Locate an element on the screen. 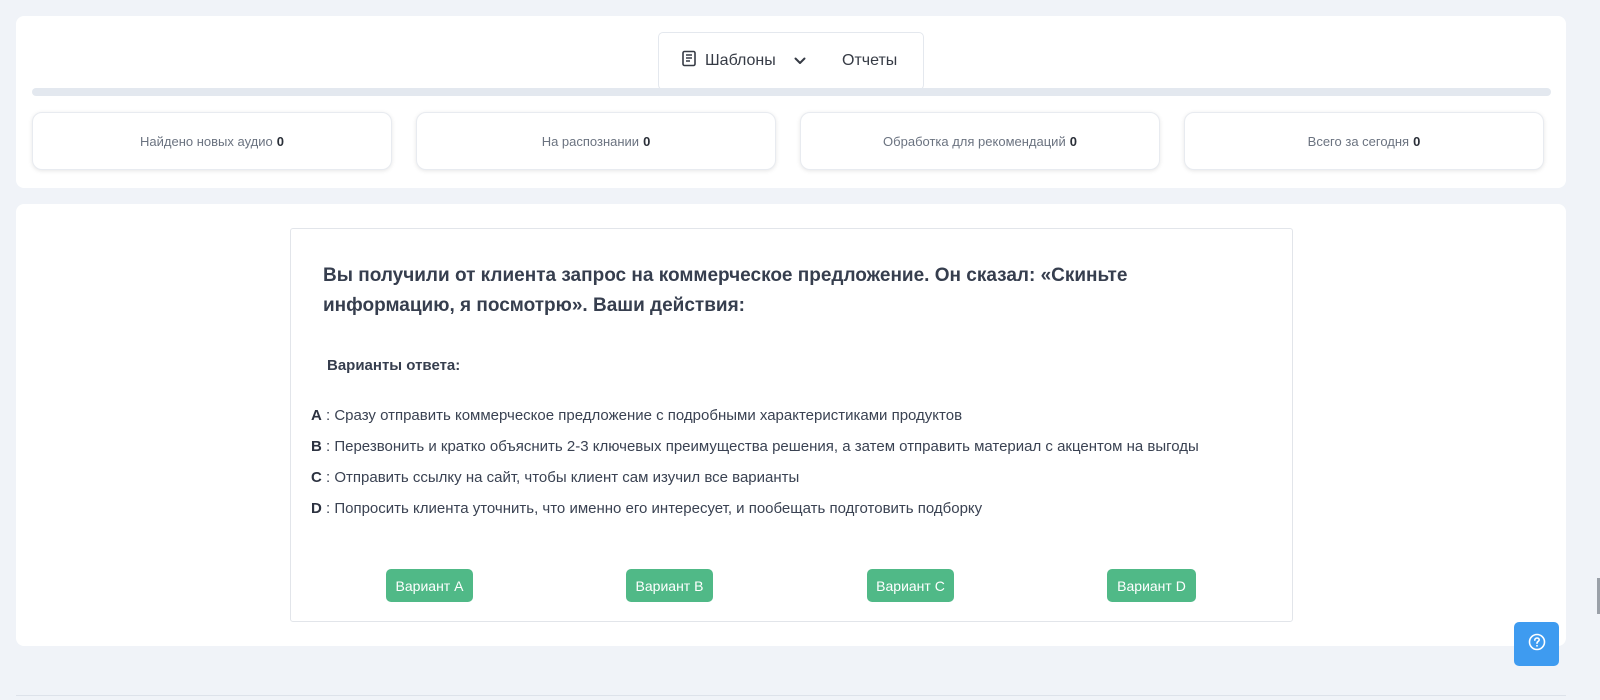  reports-link: Отчеты is located at coordinates (869, 61).